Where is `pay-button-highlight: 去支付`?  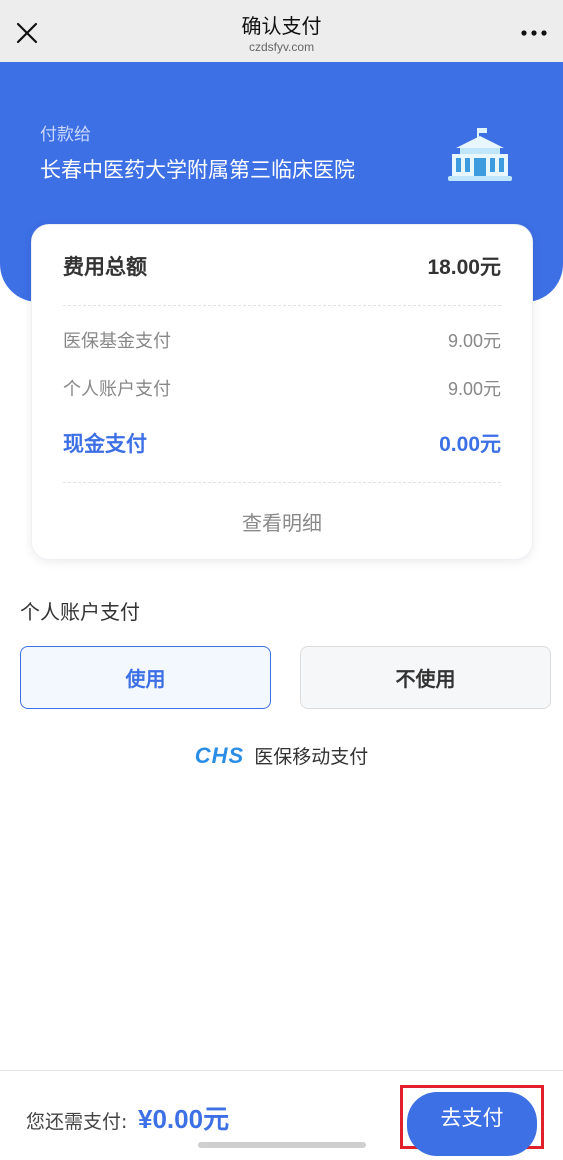
pay-button-highlight: 去支付 is located at coordinates (472, 1120).